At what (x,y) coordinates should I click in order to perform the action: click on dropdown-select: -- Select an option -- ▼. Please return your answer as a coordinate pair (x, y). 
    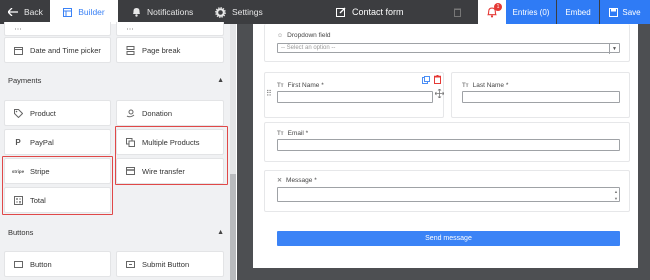
    Looking at the image, I should click on (448, 48).